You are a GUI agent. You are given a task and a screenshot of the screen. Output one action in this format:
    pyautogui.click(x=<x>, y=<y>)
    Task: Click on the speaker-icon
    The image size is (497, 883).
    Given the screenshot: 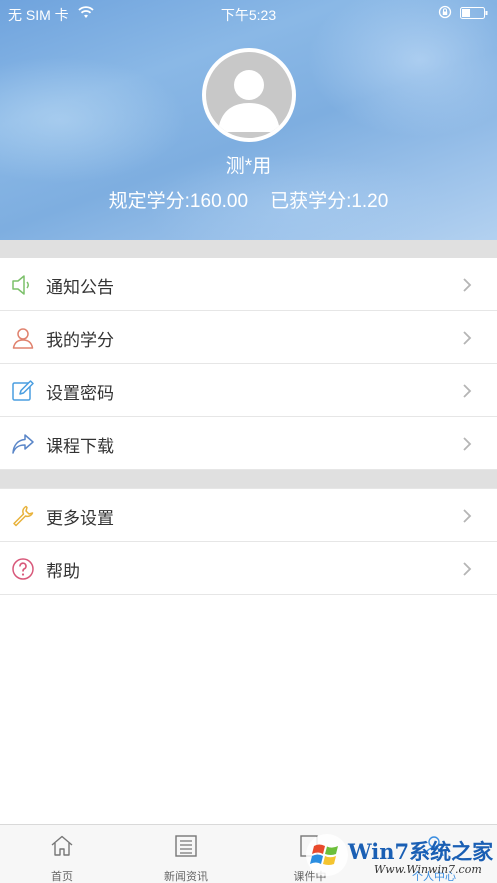 What is the action you would take?
    pyautogui.click(x=20, y=285)
    